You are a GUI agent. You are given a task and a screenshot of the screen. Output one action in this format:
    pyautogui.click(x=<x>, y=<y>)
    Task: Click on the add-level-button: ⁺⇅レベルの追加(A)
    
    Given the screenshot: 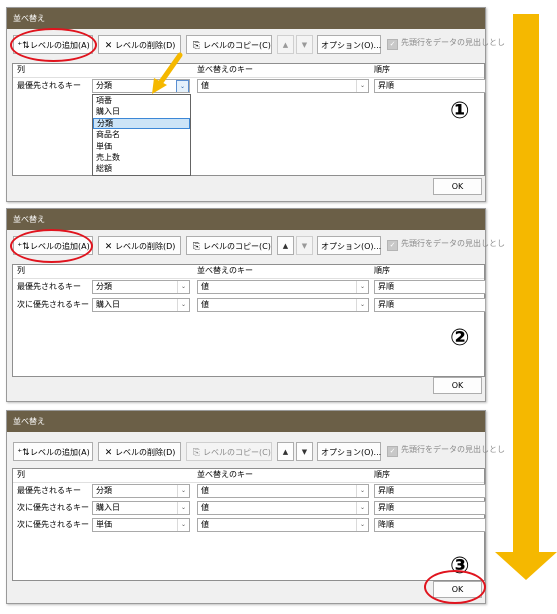 What is the action you would take?
    pyautogui.click(x=53, y=451)
    